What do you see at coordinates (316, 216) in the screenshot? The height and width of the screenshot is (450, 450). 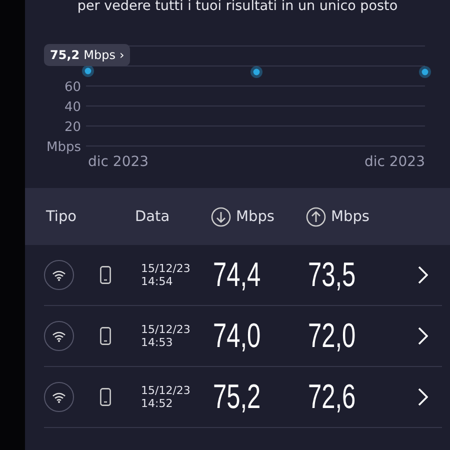 I see `upload-icon` at bounding box center [316, 216].